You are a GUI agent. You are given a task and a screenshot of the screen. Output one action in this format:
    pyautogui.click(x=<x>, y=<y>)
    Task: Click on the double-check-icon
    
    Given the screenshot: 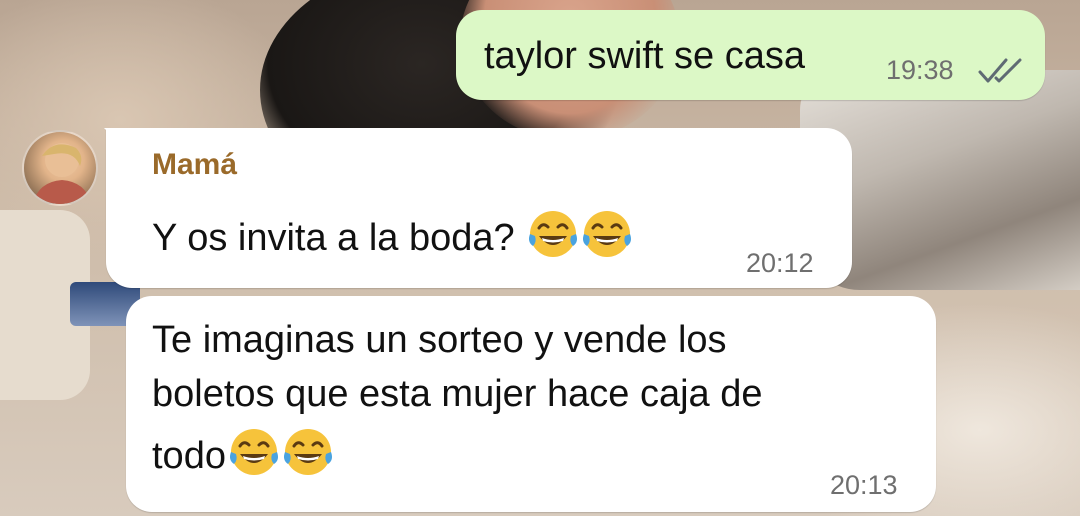 What is the action you would take?
    pyautogui.click(x=1001, y=71)
    